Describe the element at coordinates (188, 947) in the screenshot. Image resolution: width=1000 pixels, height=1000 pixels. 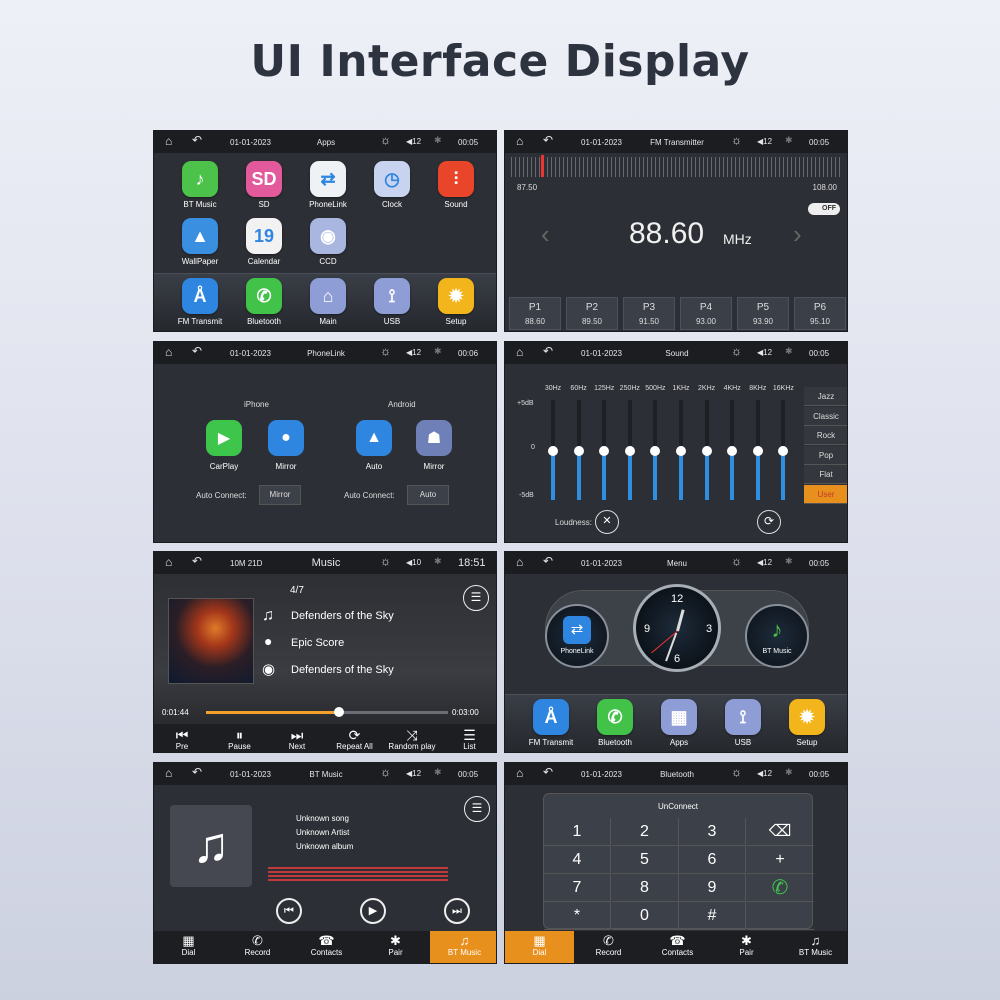
I see `tab-dial: ▦ Dial` at that location.